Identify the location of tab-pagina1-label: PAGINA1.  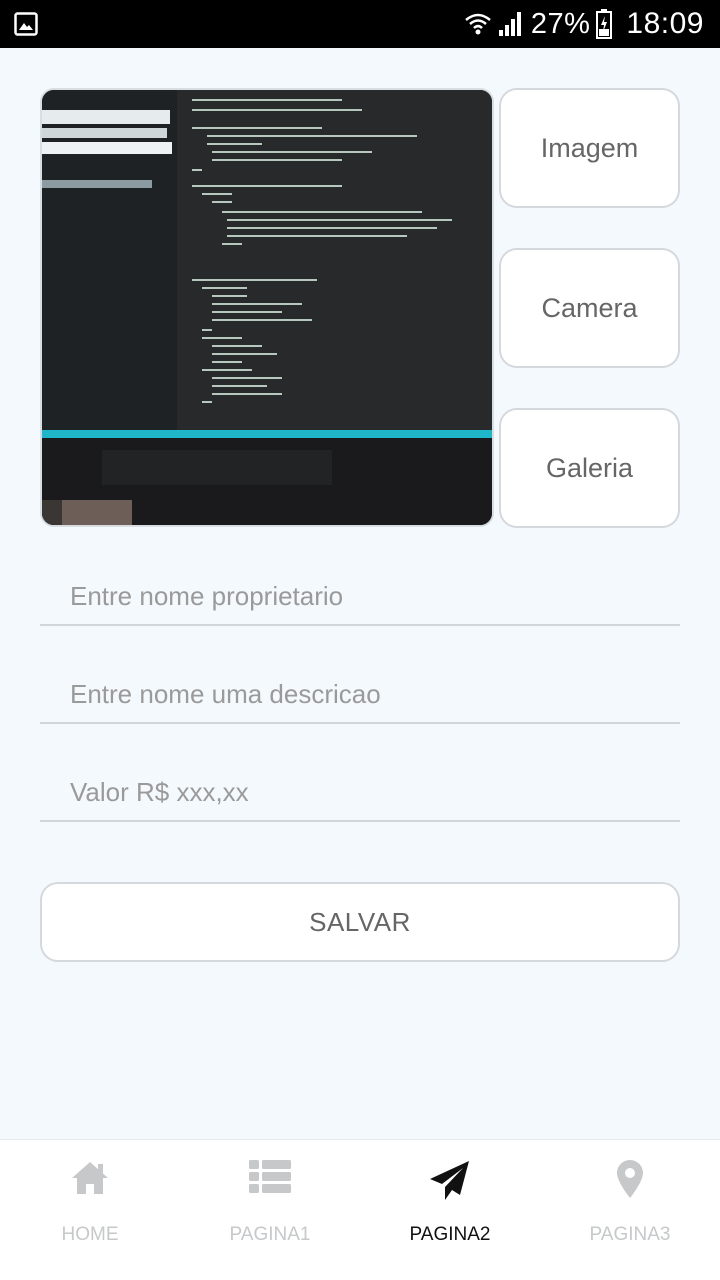
(270, 1234).